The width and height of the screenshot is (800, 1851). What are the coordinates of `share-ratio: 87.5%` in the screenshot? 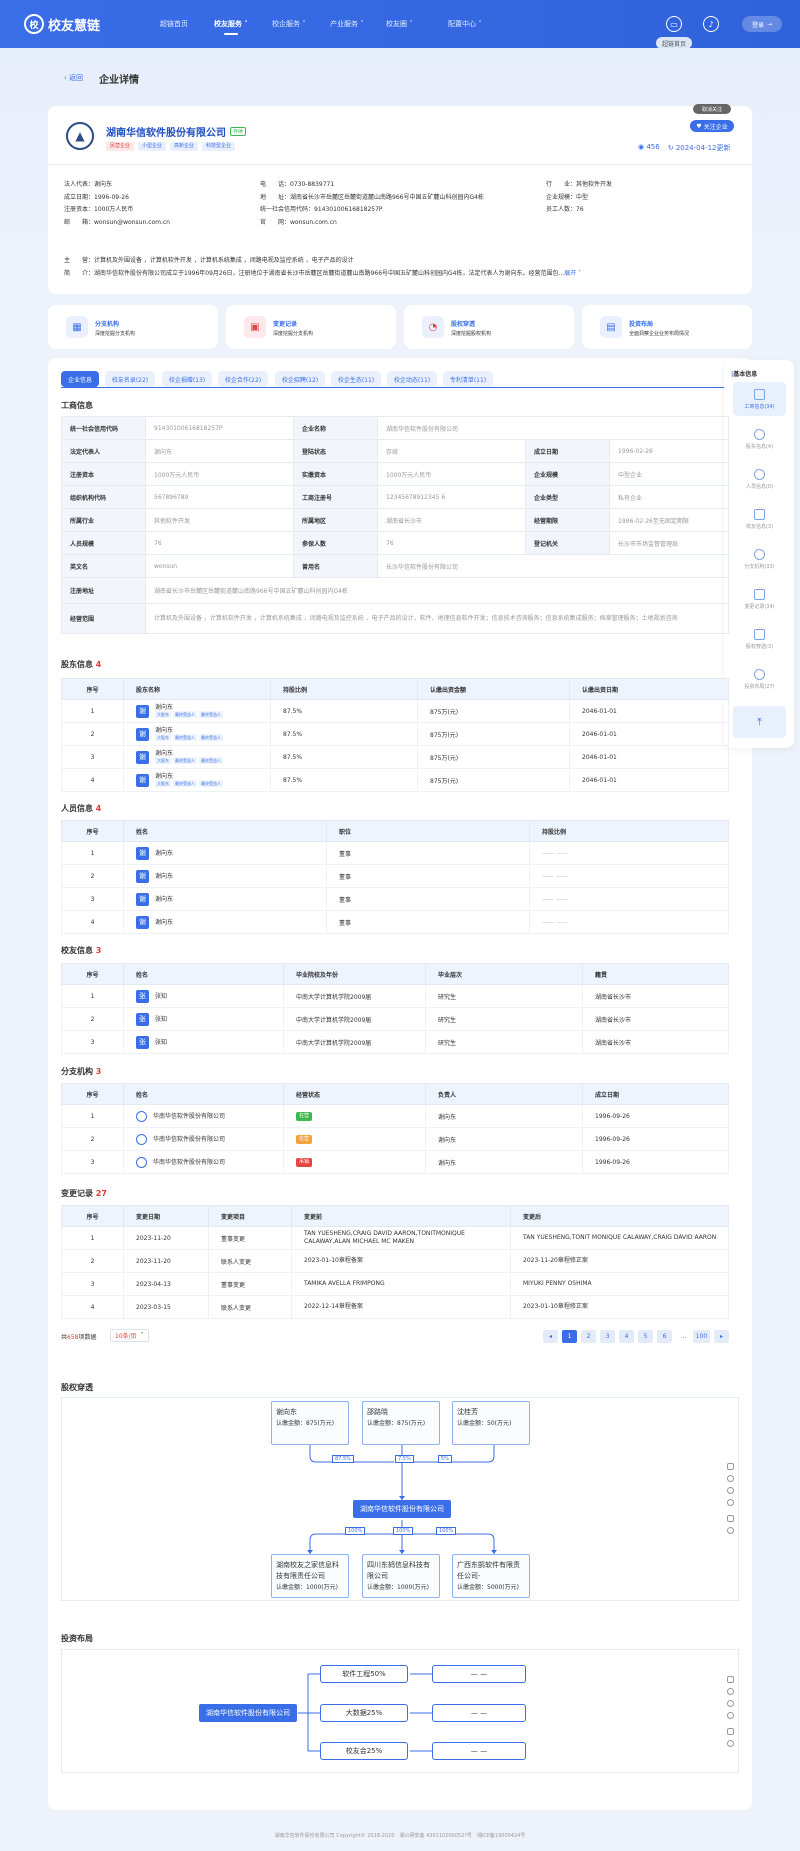 It's located at (344, 734).